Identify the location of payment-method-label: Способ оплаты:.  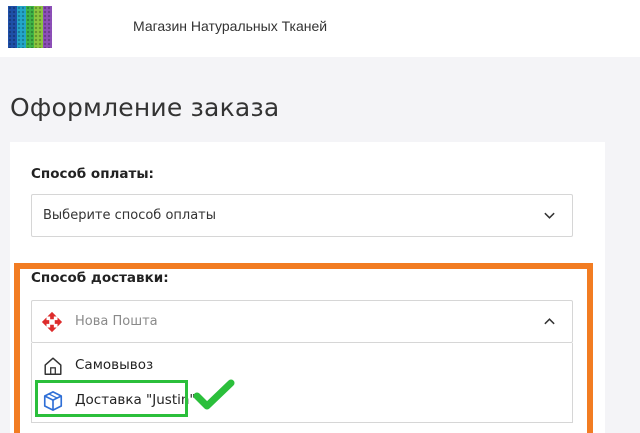
(92, 174).